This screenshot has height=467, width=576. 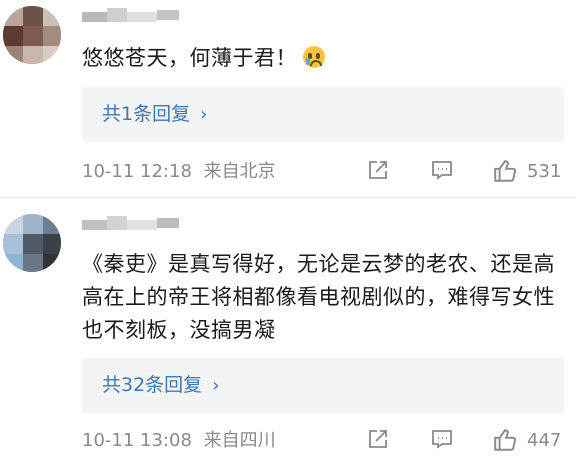 I want to click on comment-text-content: 悠悠苍天，何薄于君！, so click(x=189, y=58).